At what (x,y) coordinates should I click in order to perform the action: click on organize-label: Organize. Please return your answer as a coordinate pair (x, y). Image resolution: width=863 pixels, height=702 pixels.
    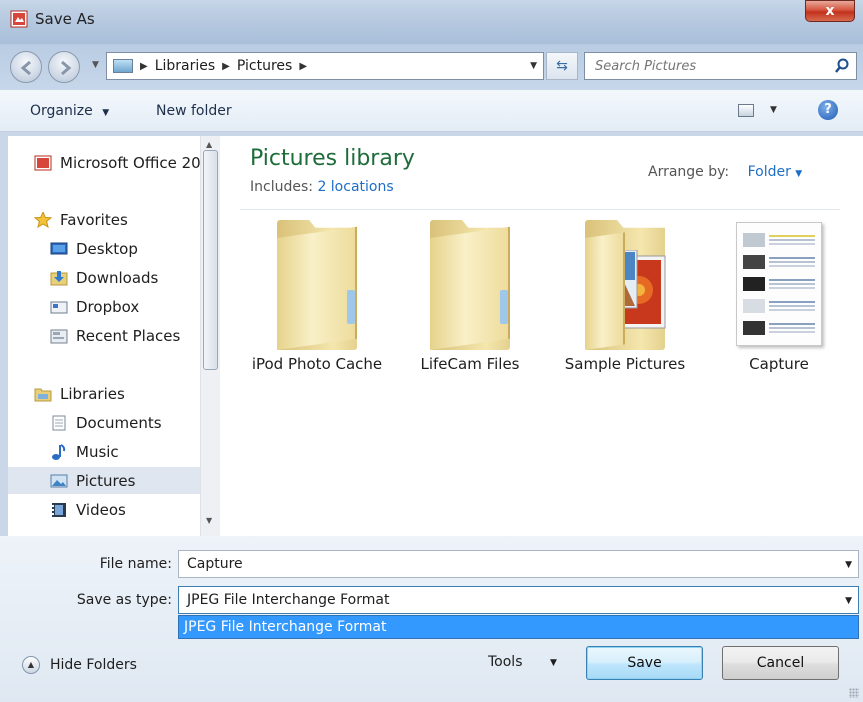
    Looking at the image, I should click on (61, 111).